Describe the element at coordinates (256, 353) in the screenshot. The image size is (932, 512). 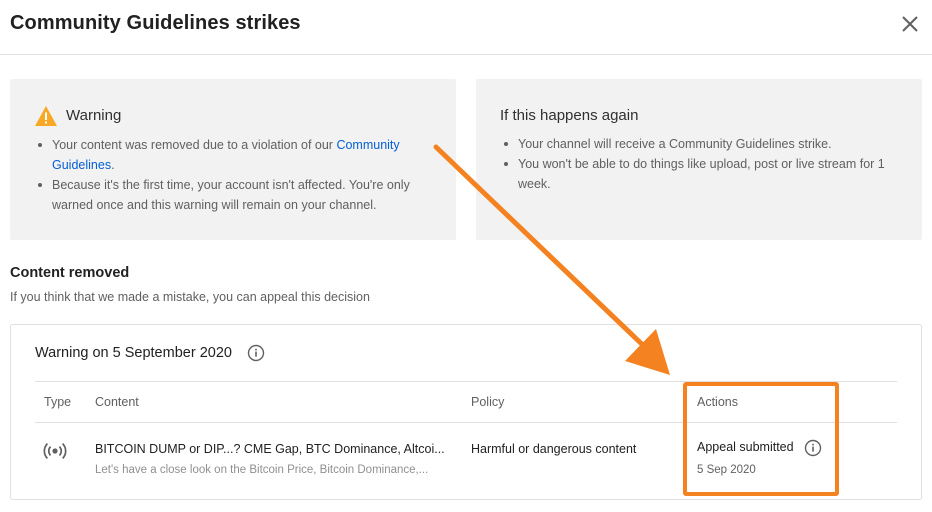
I see `info-icon` at that location.